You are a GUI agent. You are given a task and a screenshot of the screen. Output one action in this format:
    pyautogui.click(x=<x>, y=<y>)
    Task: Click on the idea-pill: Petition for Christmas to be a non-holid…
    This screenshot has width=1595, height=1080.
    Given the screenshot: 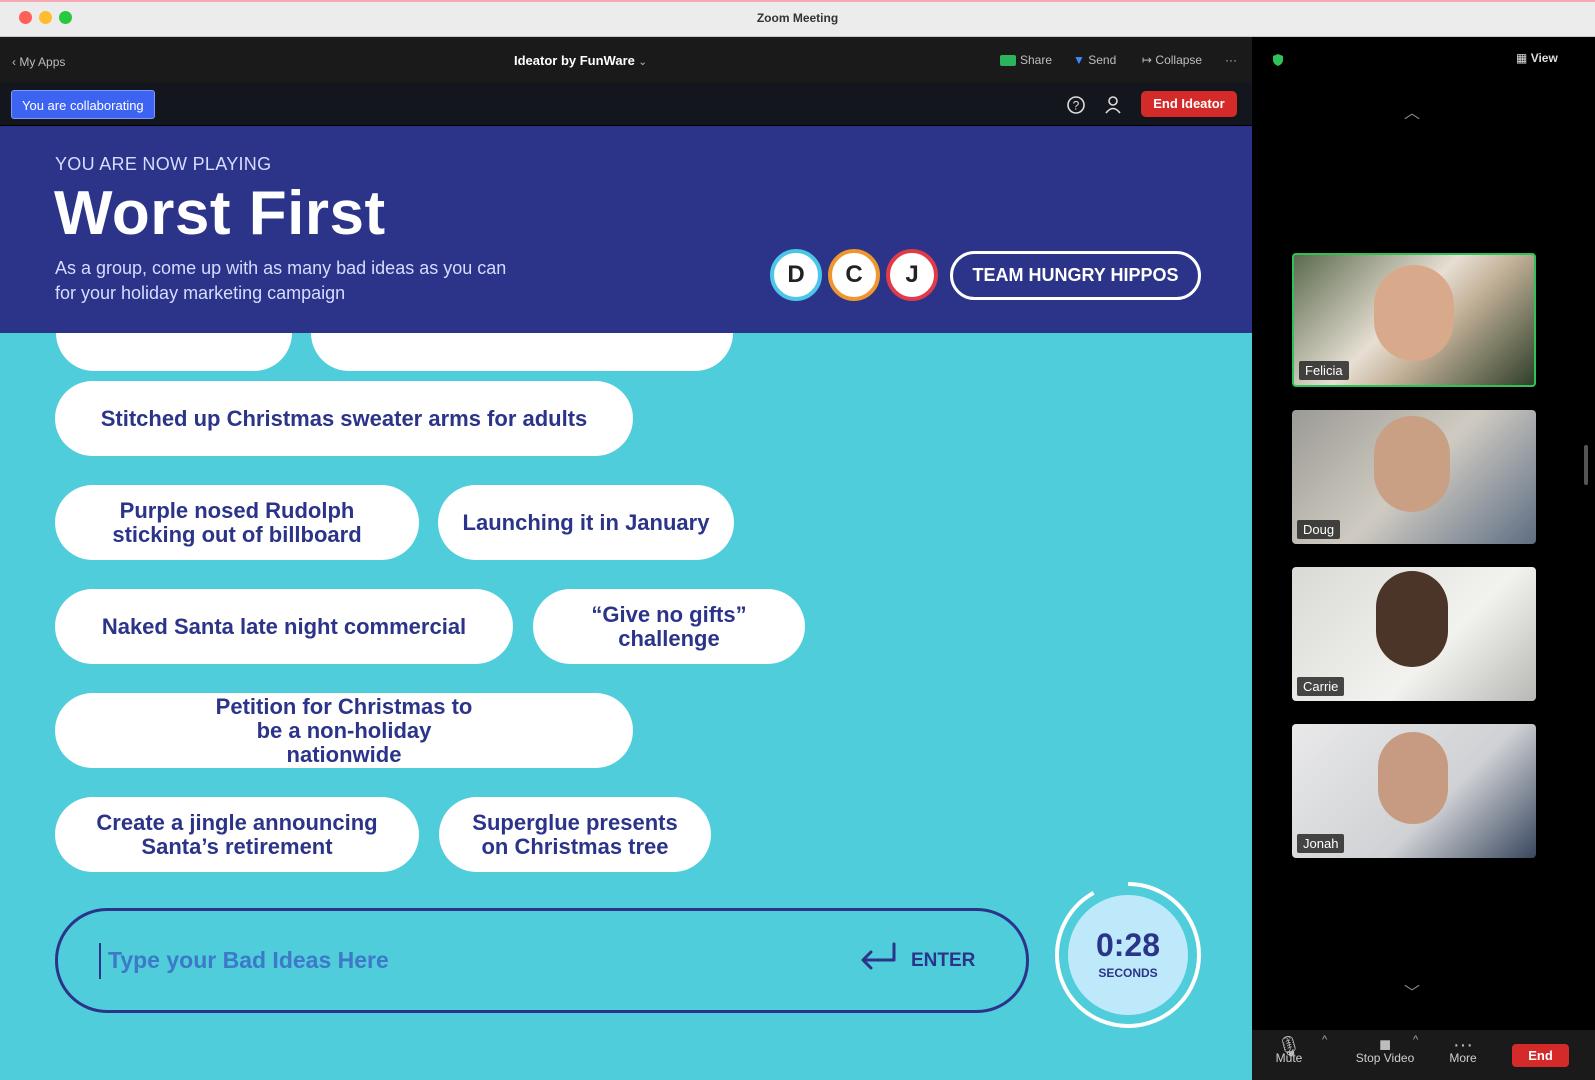 What is the action you would take?
    pyautogui.click(x=344, y=730)
    